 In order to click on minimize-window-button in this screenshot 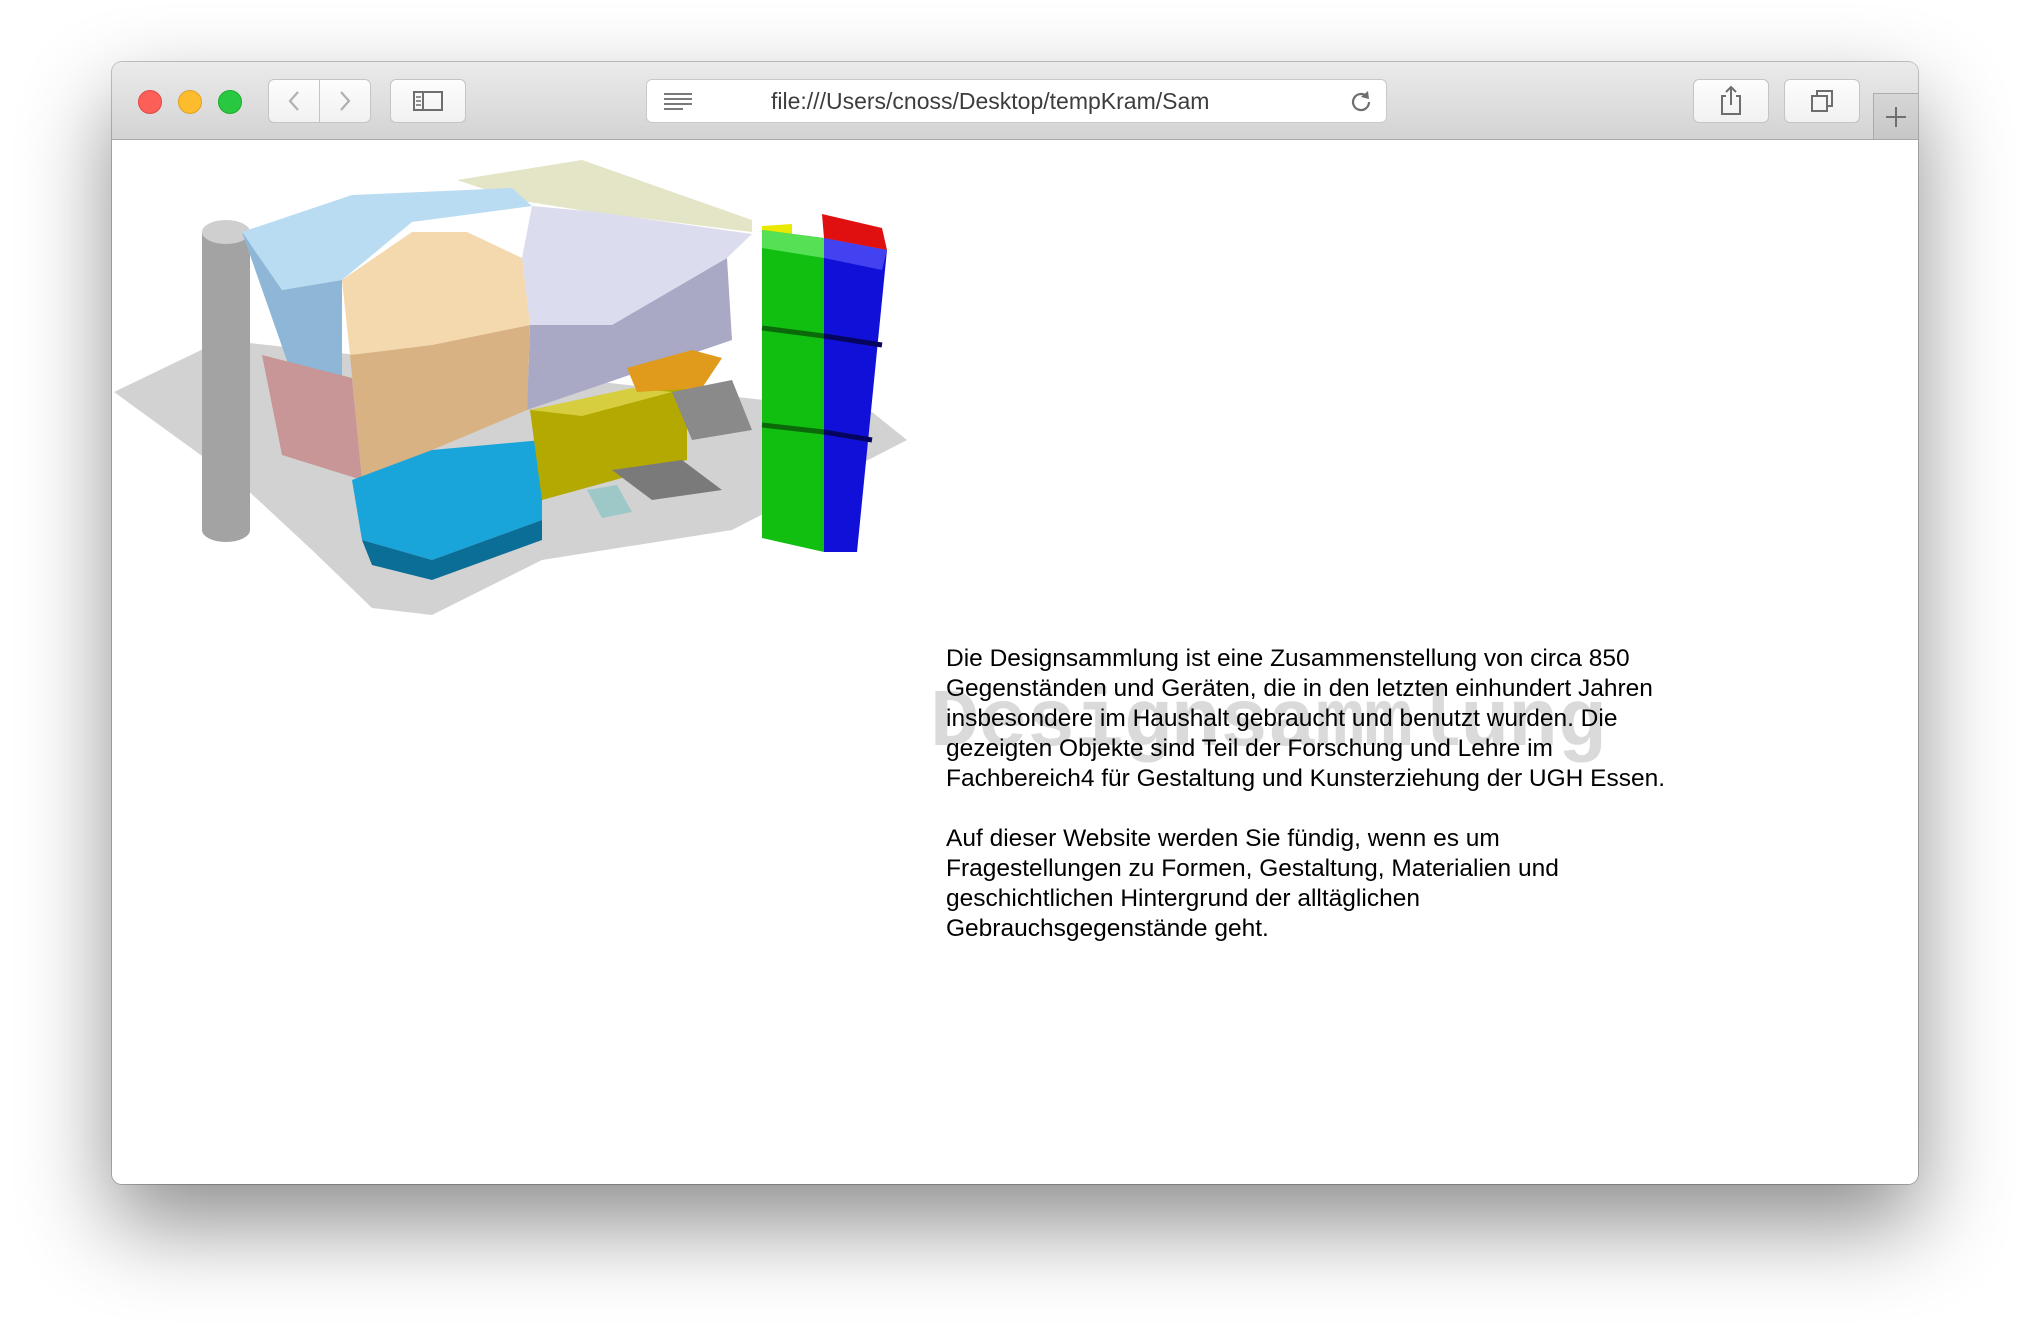, I will do `click(190, 102)`.